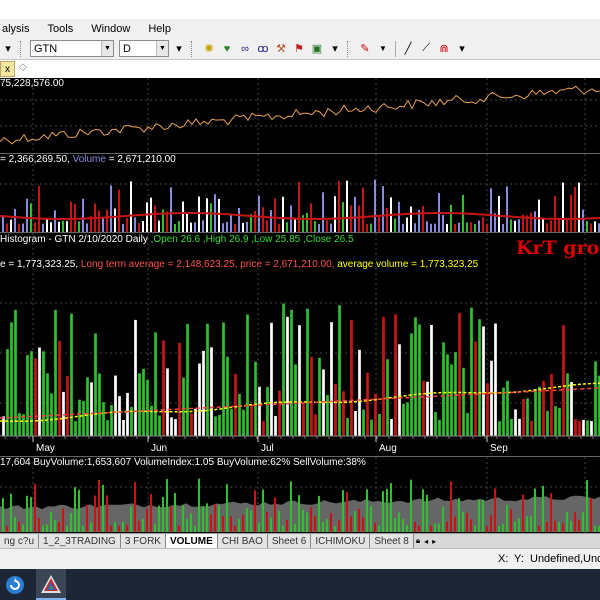  Describe the element at coordinates (444, 49) in the screenshot. I see `magnet-icon: ⋒` at that location.